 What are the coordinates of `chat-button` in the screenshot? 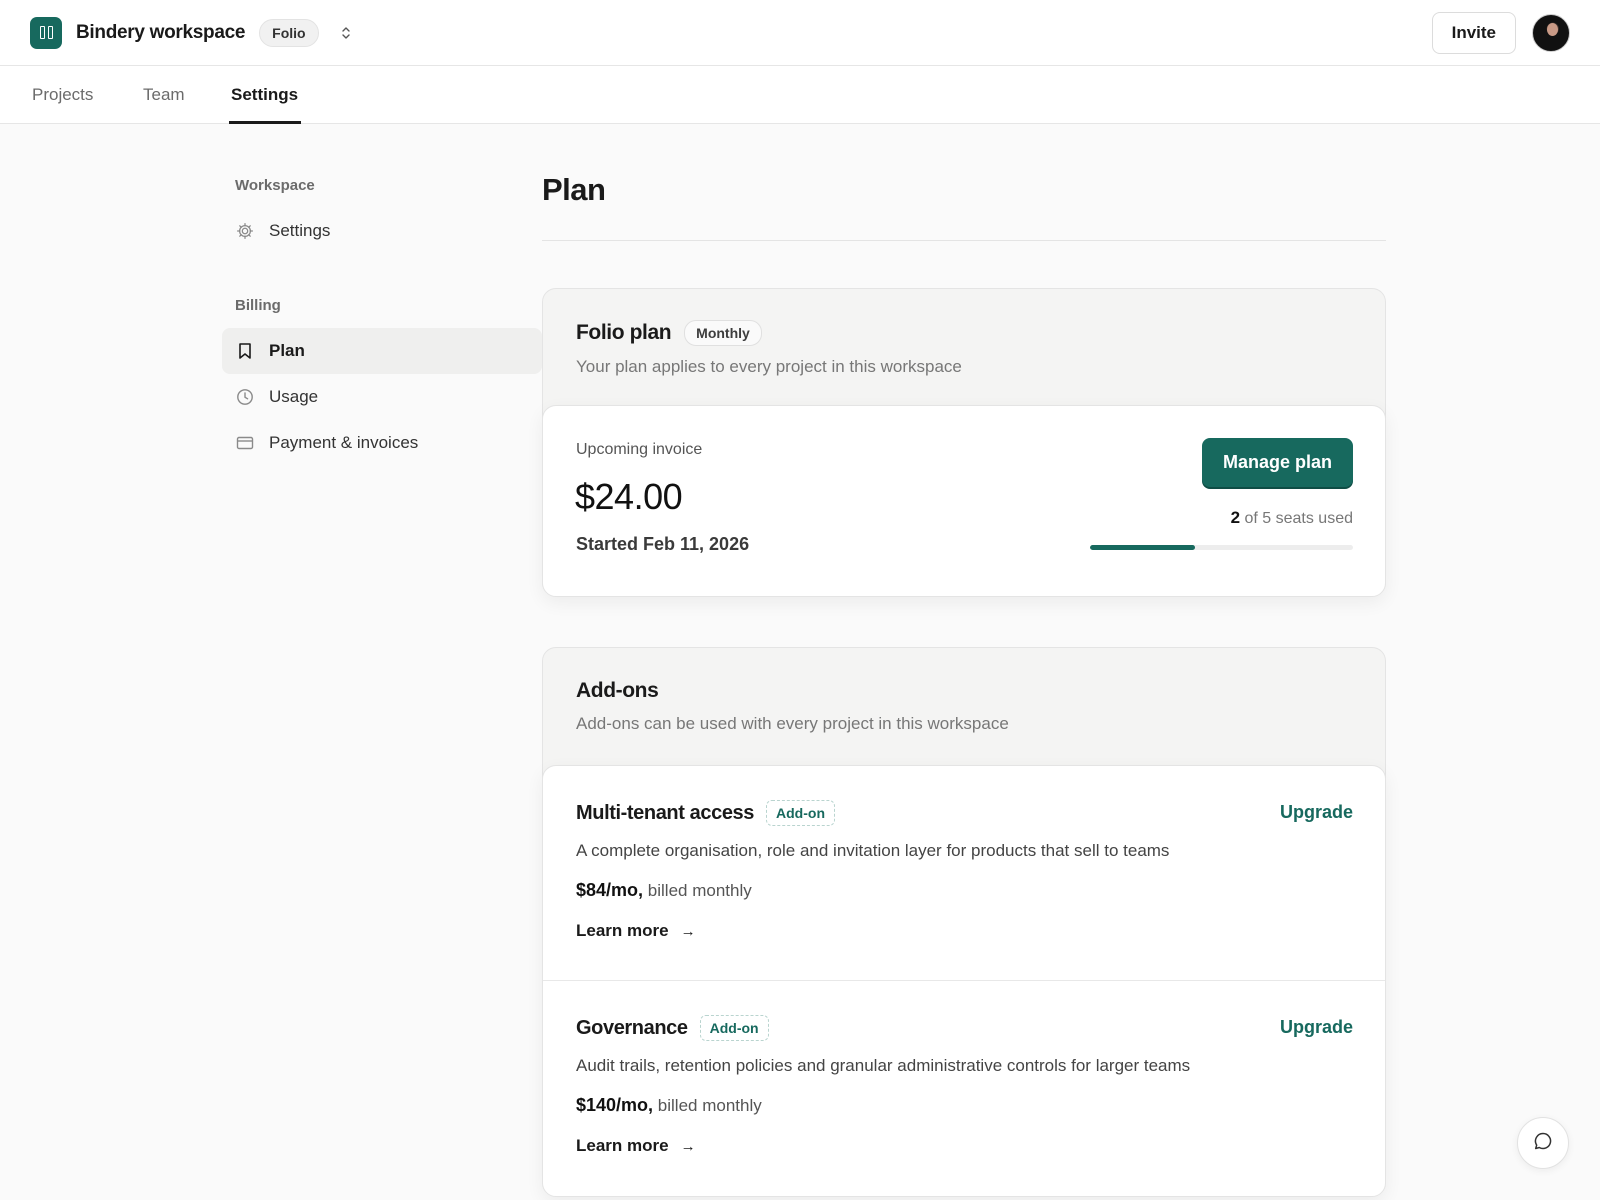 It's located at (1543, 1143).